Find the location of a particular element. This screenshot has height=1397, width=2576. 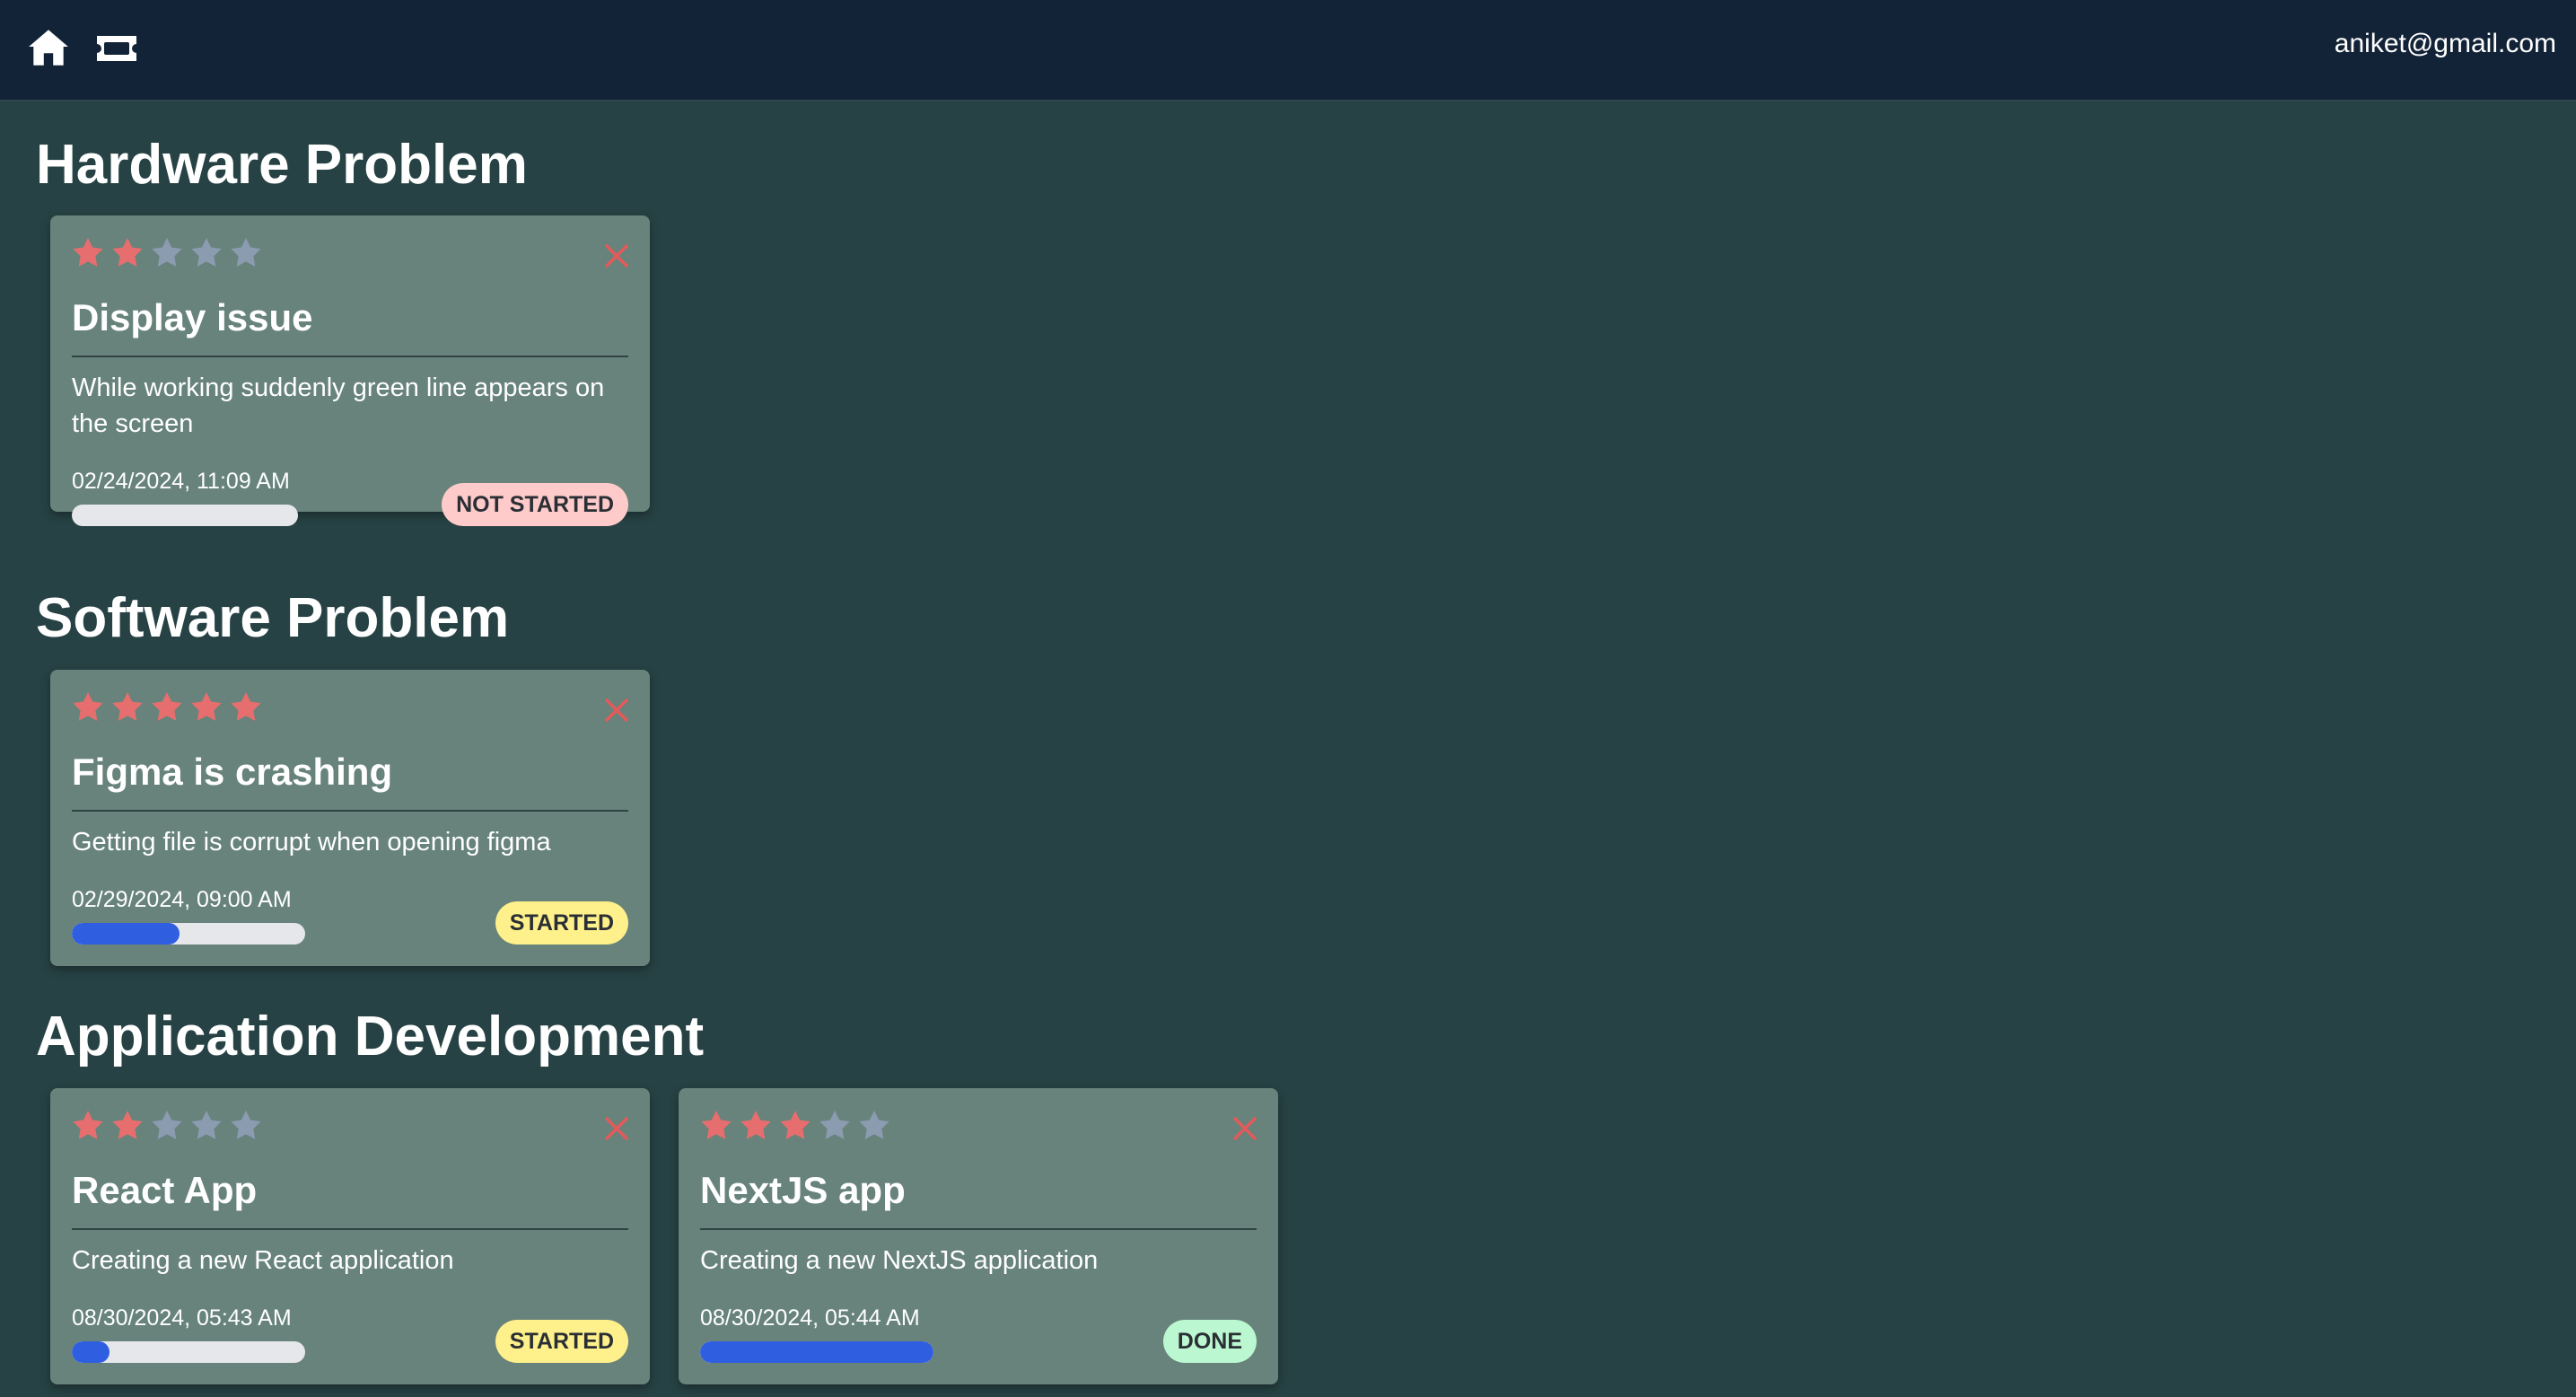

ticket-date: 08/30/2024, 05:43 AM is located at coordinates (182, 1318).